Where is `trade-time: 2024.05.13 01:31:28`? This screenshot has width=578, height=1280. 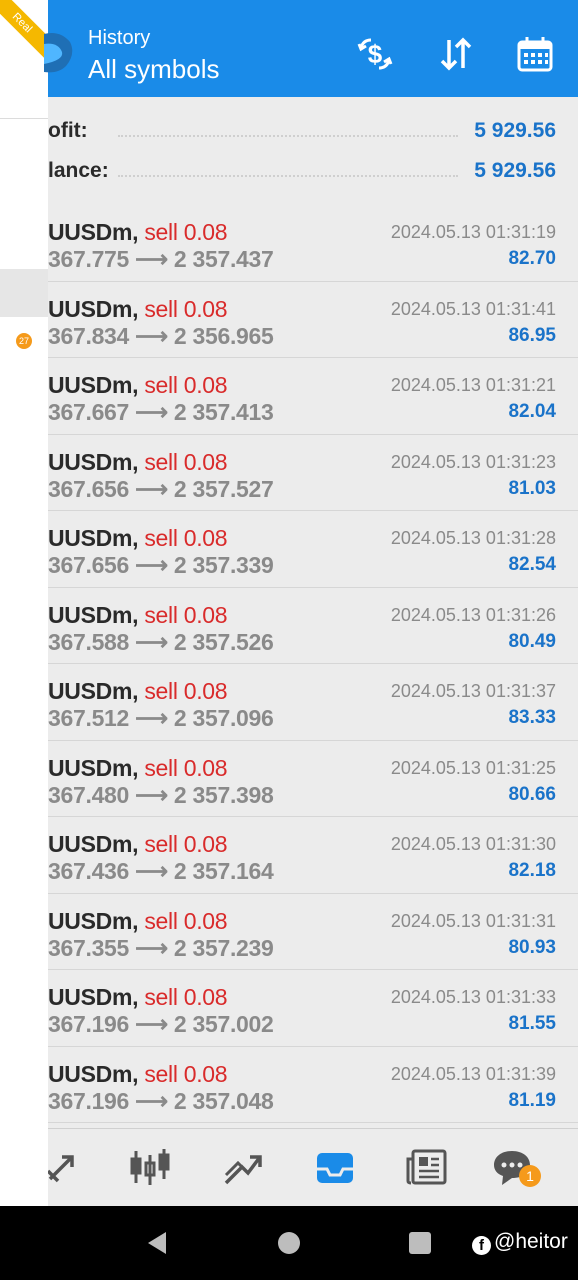 trade-time: 2024.05.13 01:31:28 is located at coordinates (473, 538).